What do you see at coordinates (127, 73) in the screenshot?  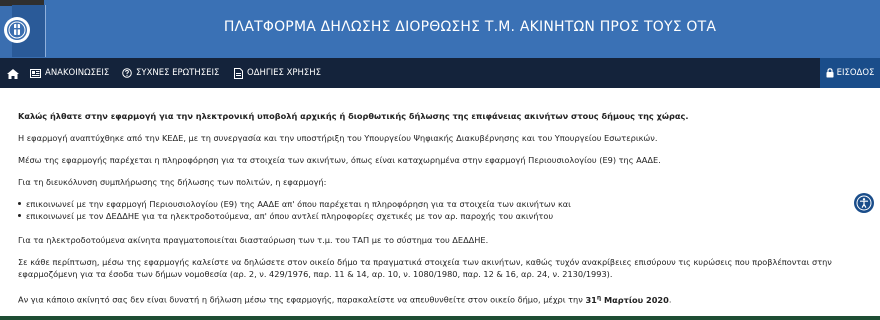 I see `question-circle-icon` at bounding box center [127, 73].